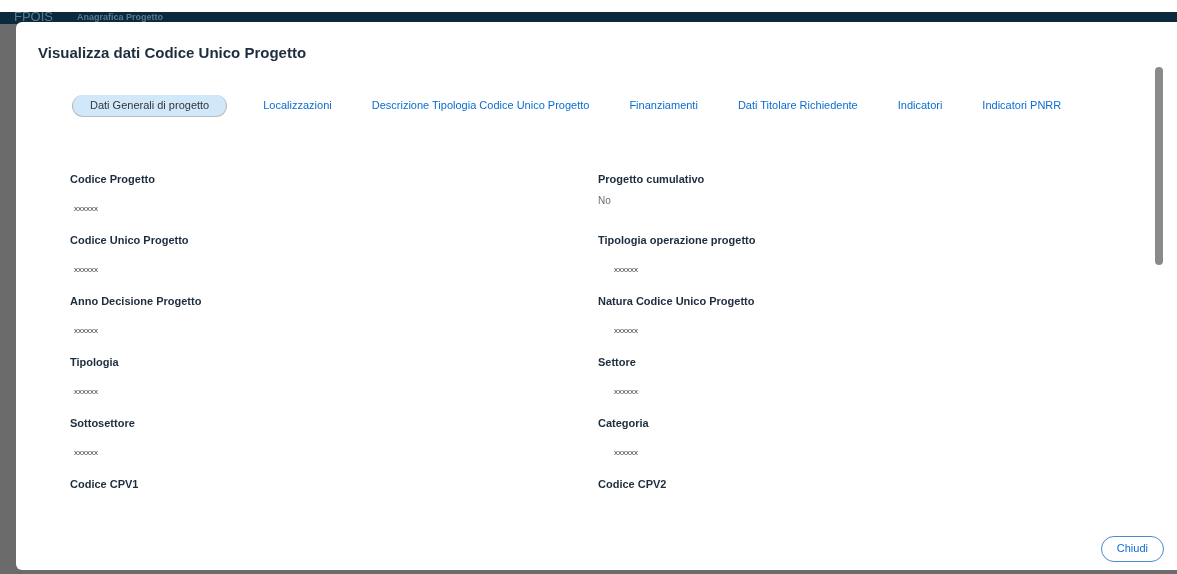  I want to click on tab: Dati Generali di progetto, so click(150, 105).